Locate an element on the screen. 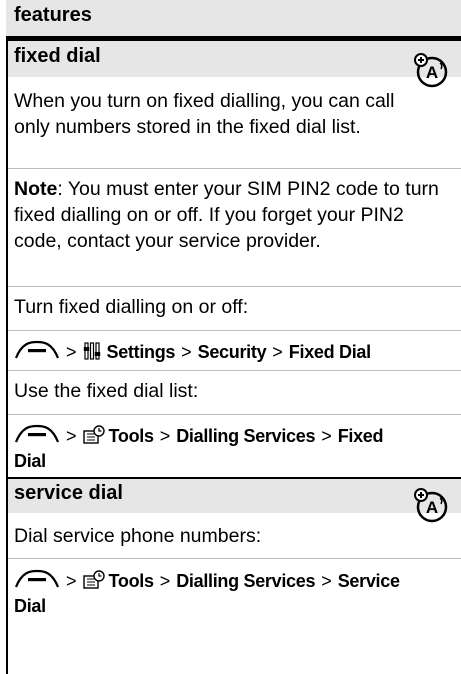 The height and width of the screenshot is (674, 461). settings-icon is located at coordinates (91, 351).